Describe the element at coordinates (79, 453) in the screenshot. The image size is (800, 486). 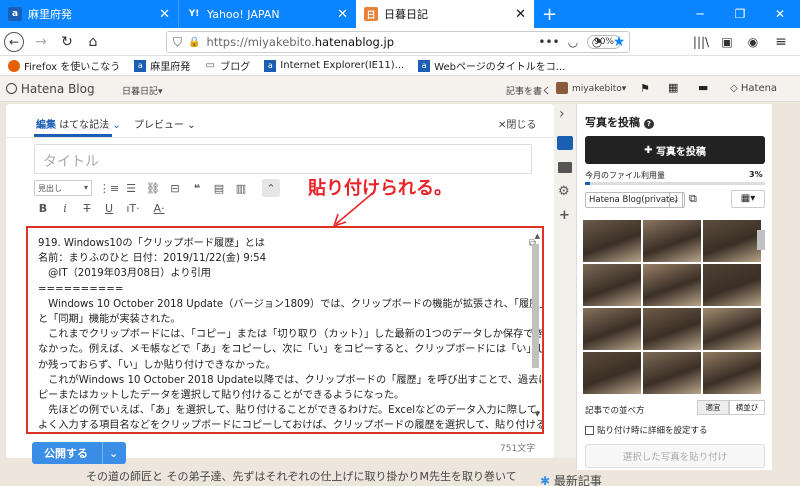
I see `publish-button: 公開する ⌄` at that location.